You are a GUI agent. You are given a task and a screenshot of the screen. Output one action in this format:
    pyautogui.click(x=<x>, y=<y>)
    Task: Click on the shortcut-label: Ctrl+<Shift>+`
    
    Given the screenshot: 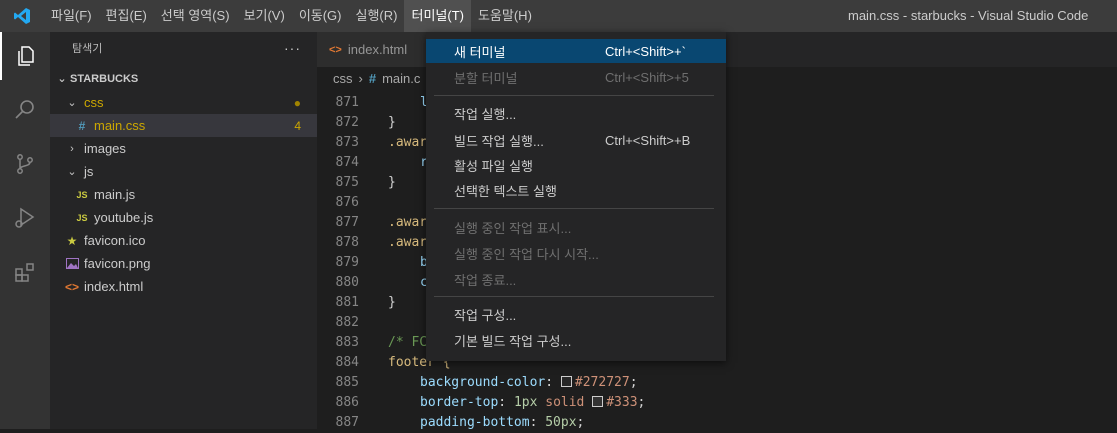 What is the action you would take?
    pyautogui.click(x=645, y=51)
    